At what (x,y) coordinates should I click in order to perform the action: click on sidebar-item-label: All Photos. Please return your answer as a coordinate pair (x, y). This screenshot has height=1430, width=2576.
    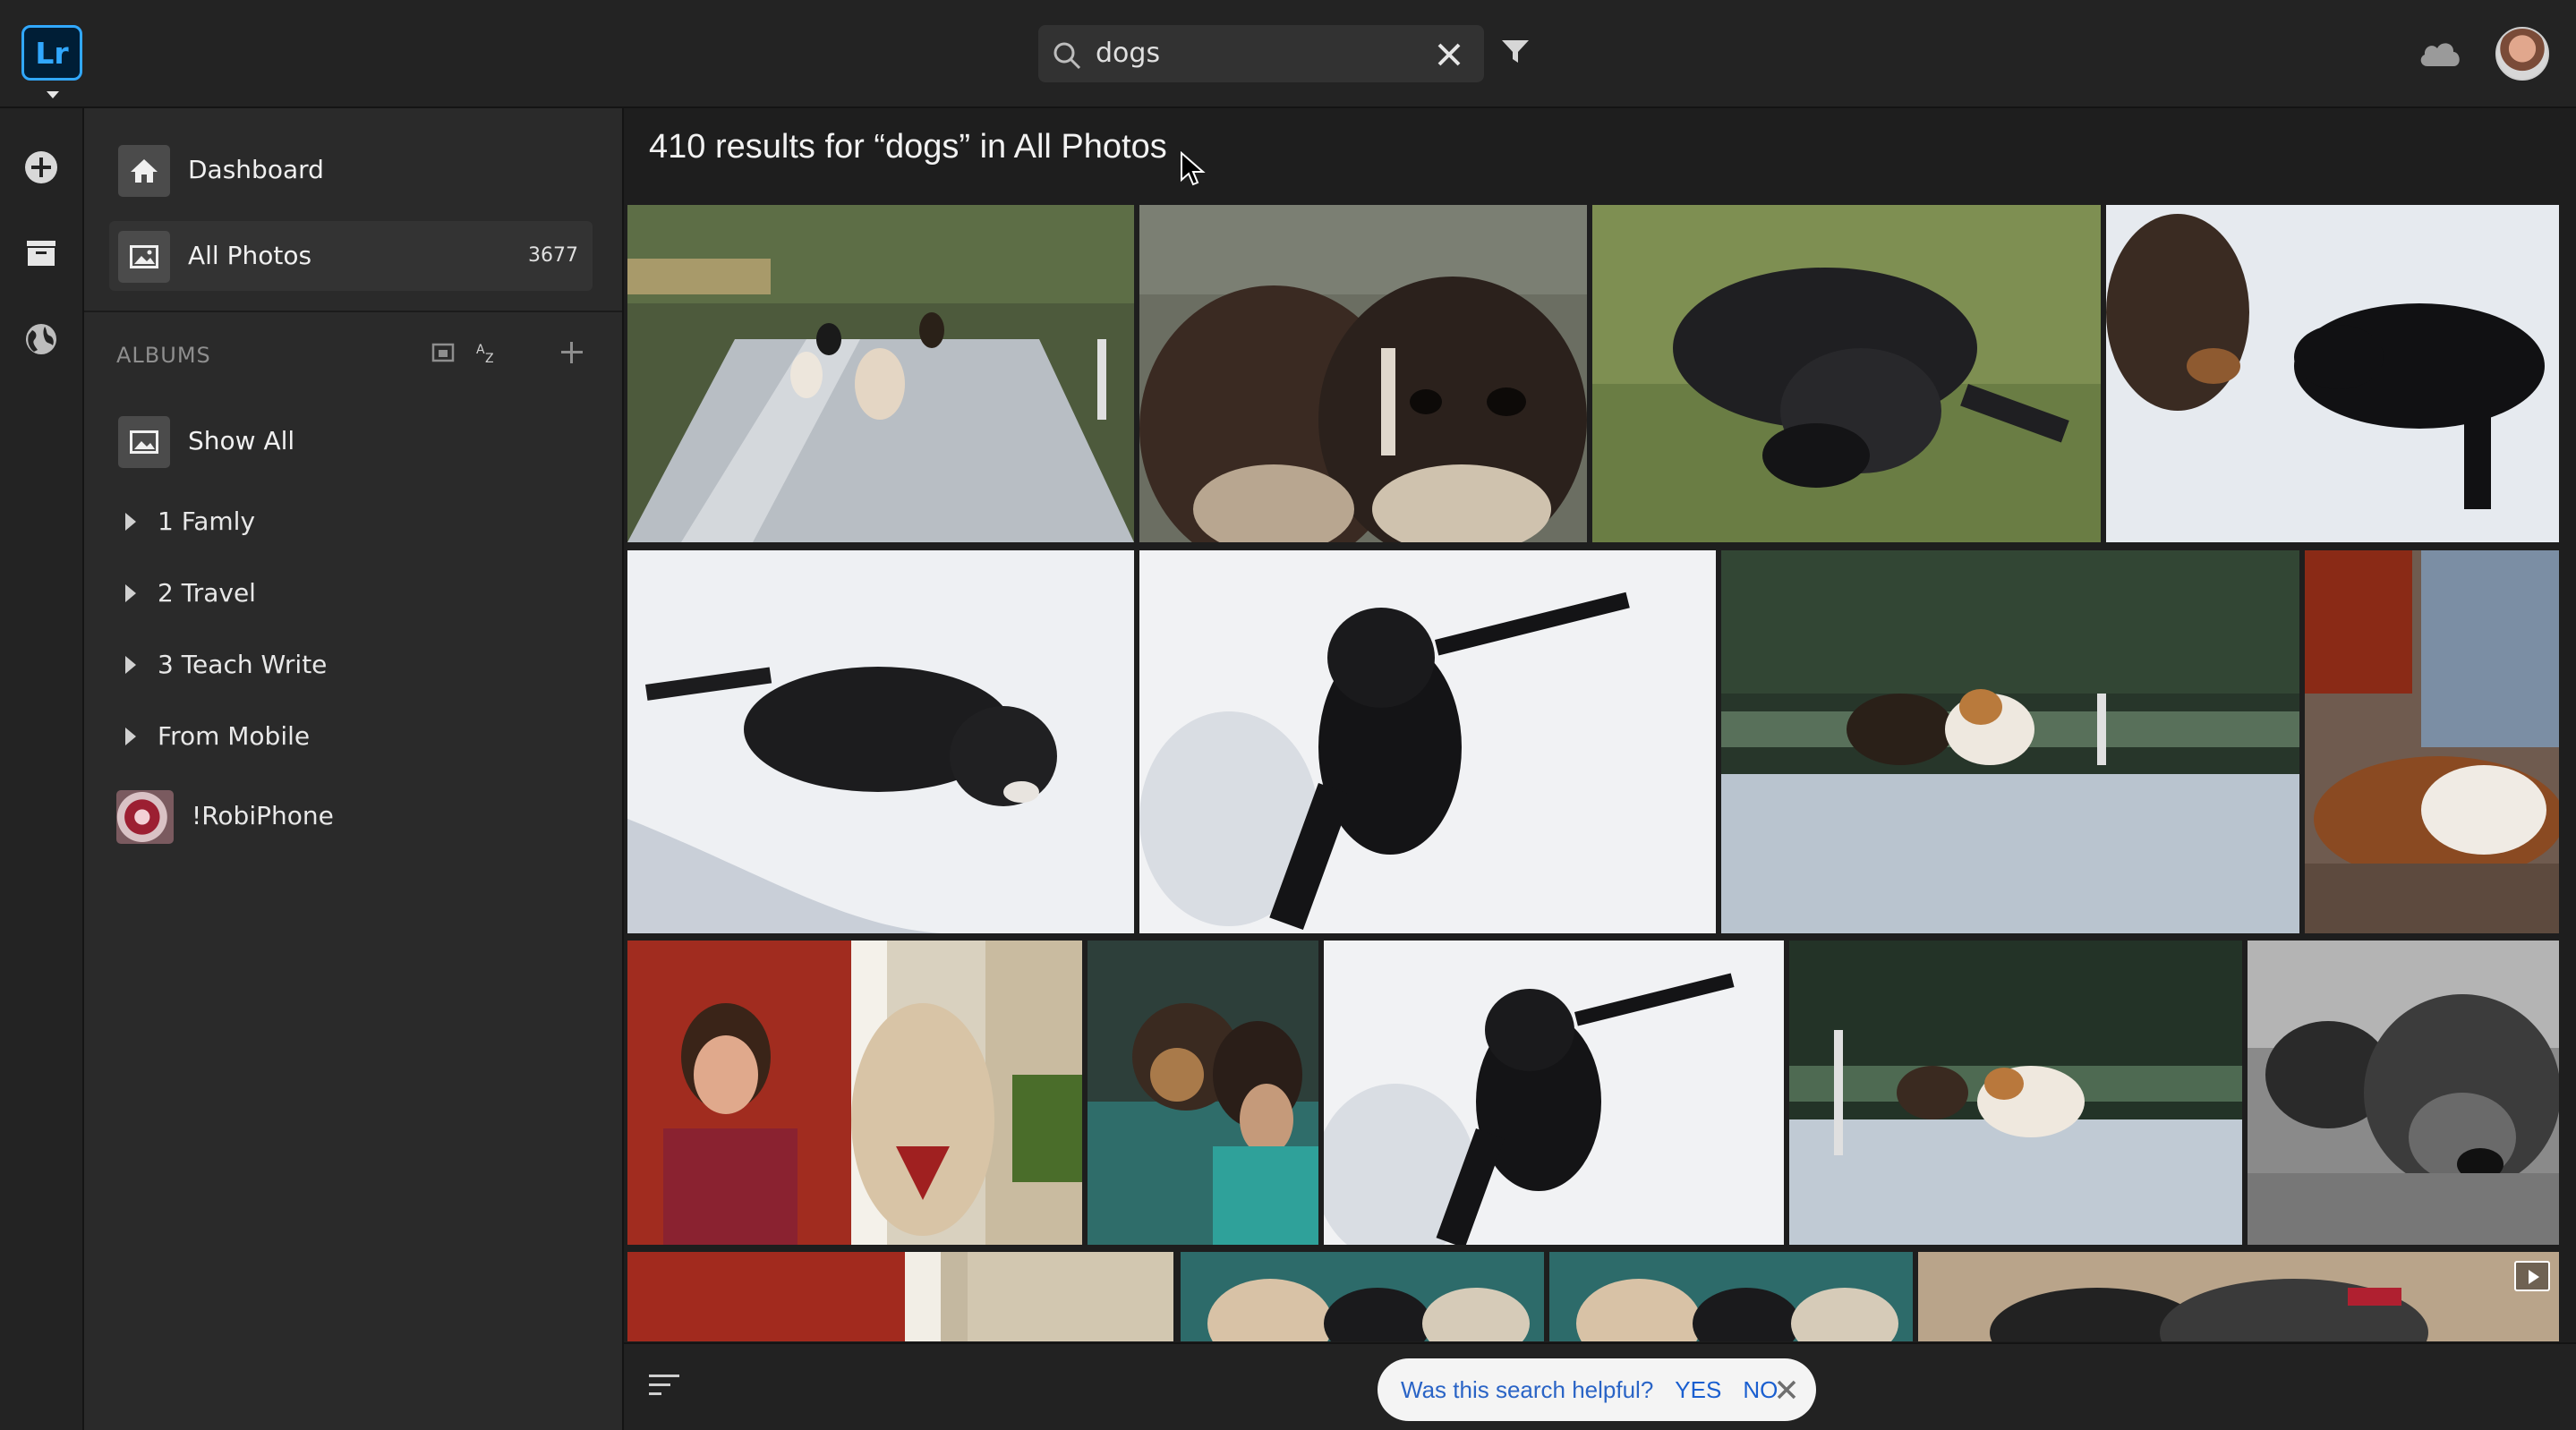
    Looking at the image, I should click on (250, 256).